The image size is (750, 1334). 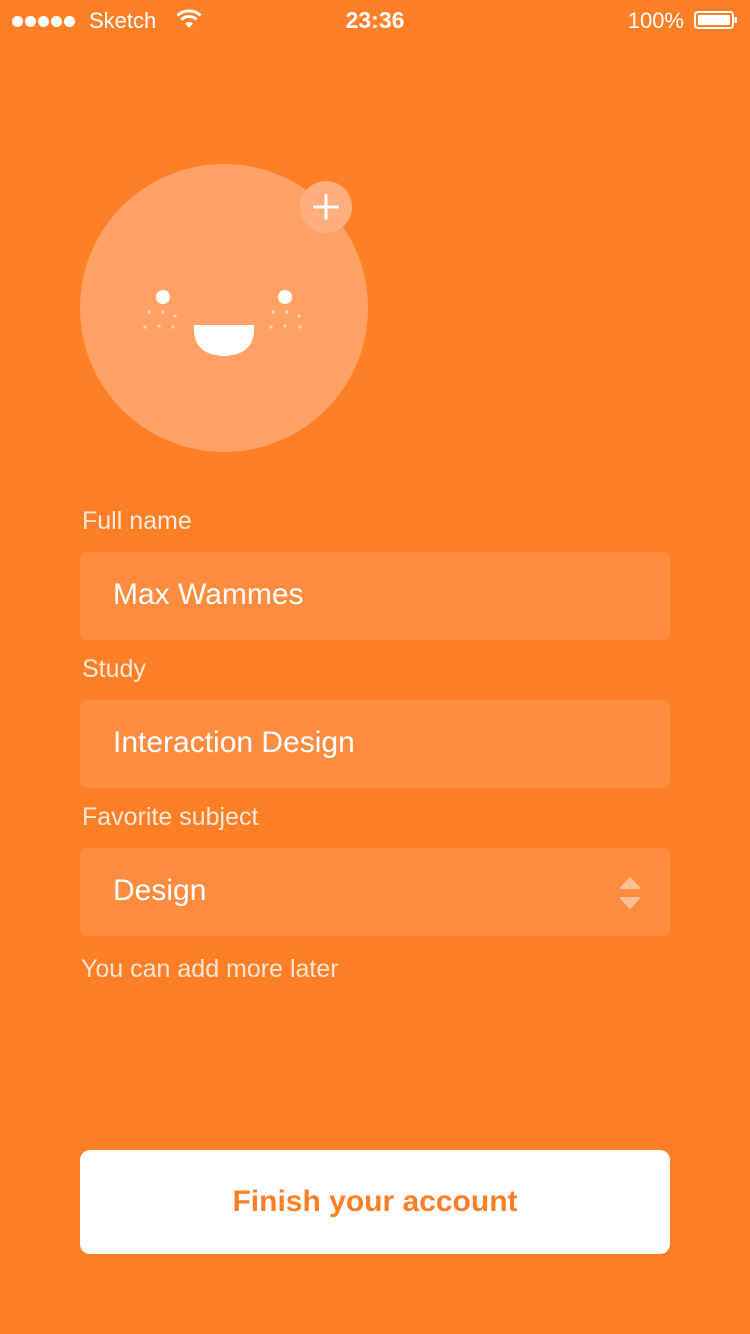 What do you see at coordinates (375, 596) in the screenshot?
I see `full-name-field: Max Wammes` at bounding box center [375, 596].